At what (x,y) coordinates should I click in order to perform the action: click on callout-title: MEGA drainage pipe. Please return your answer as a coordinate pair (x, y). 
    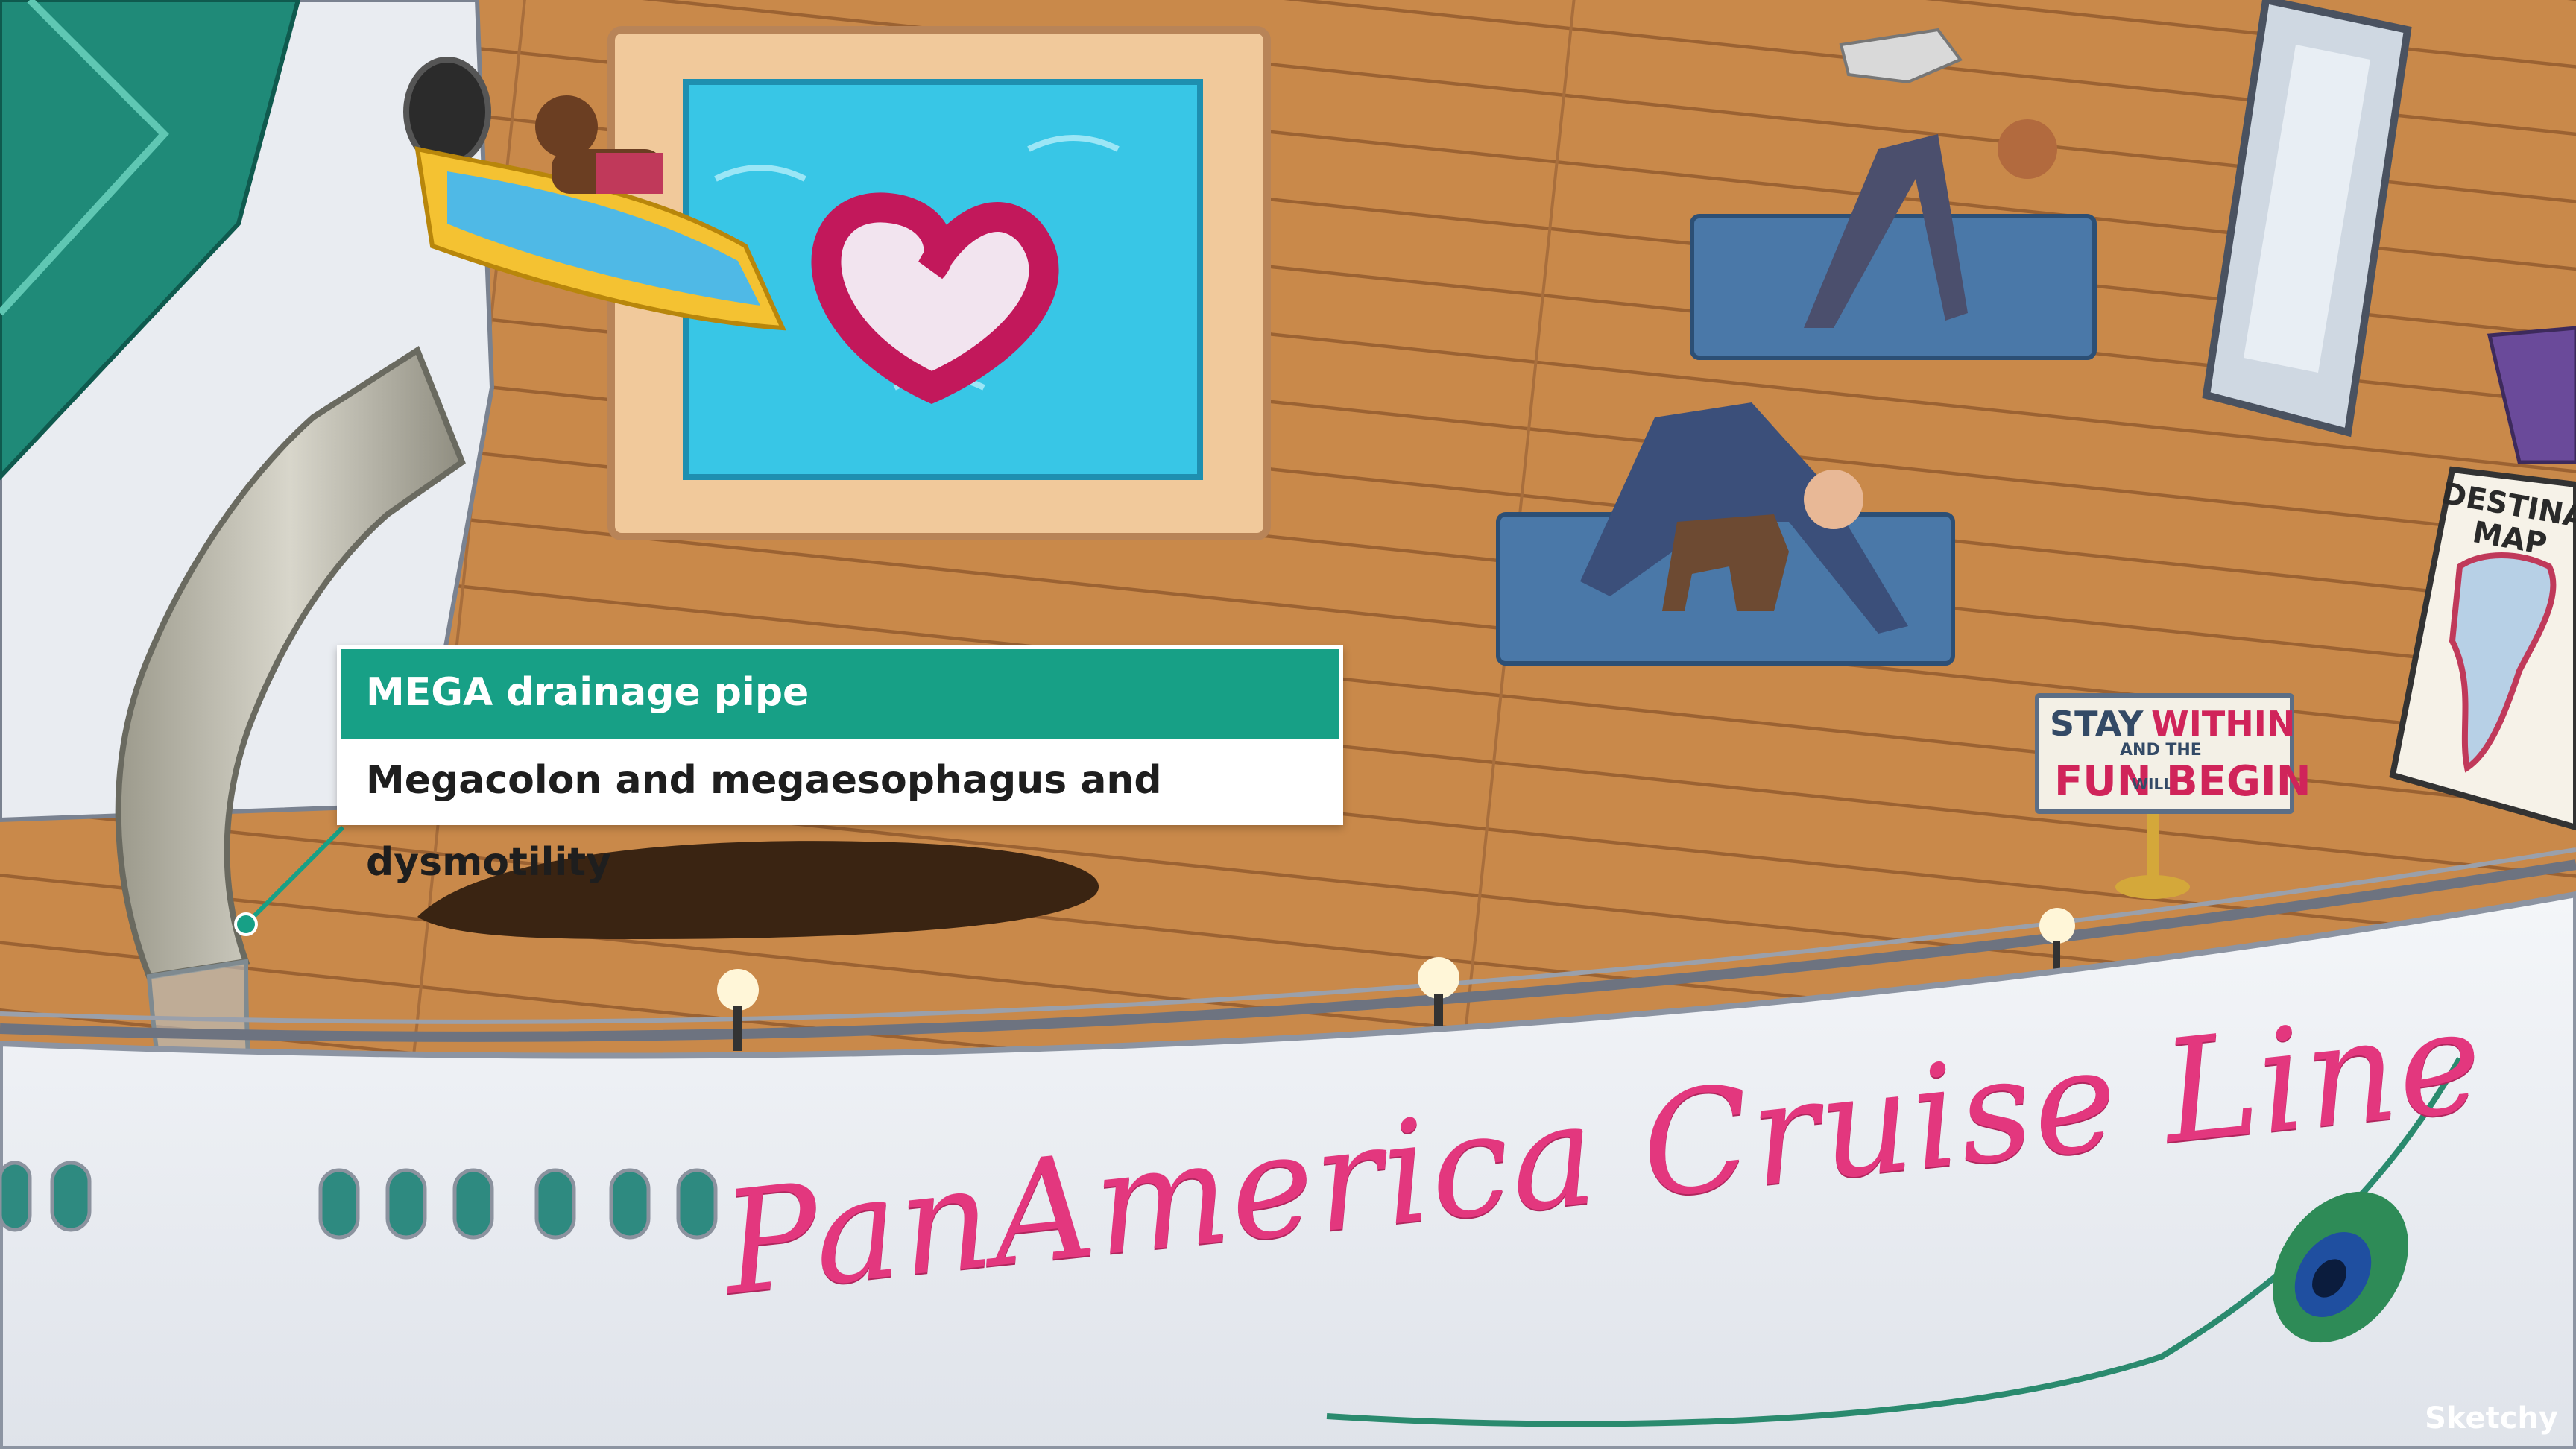
    Looking at the image, I should click on (840, 693).